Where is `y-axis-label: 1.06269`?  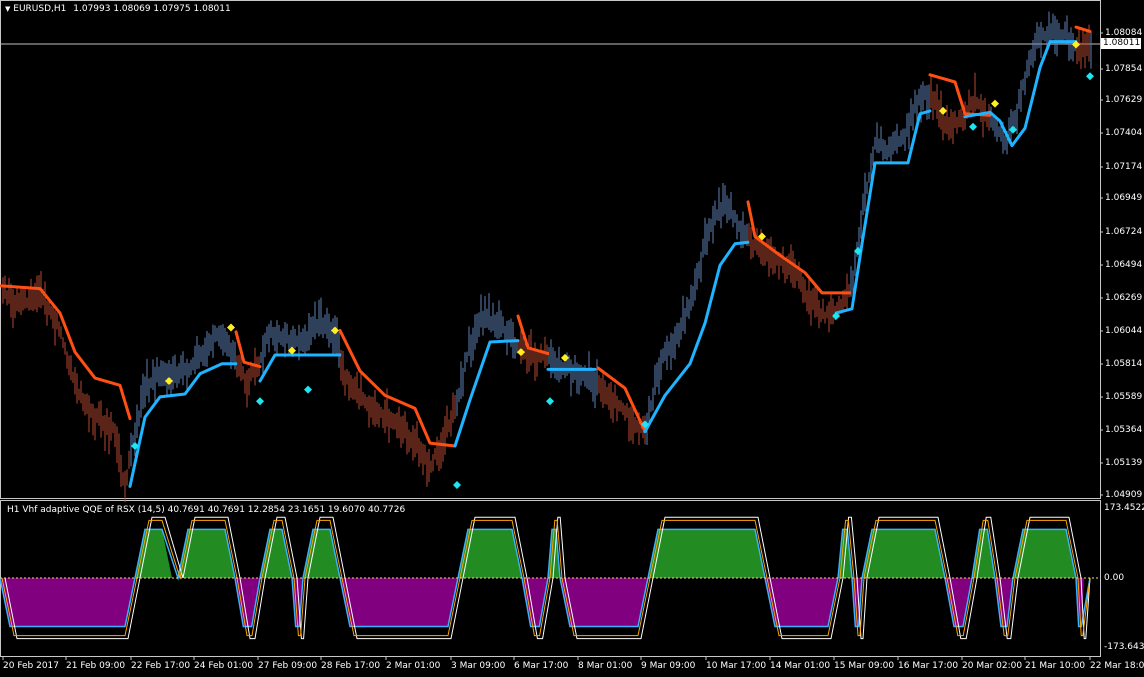 y-axis-label: 1.06269 is located at coordinates (1124, 298).